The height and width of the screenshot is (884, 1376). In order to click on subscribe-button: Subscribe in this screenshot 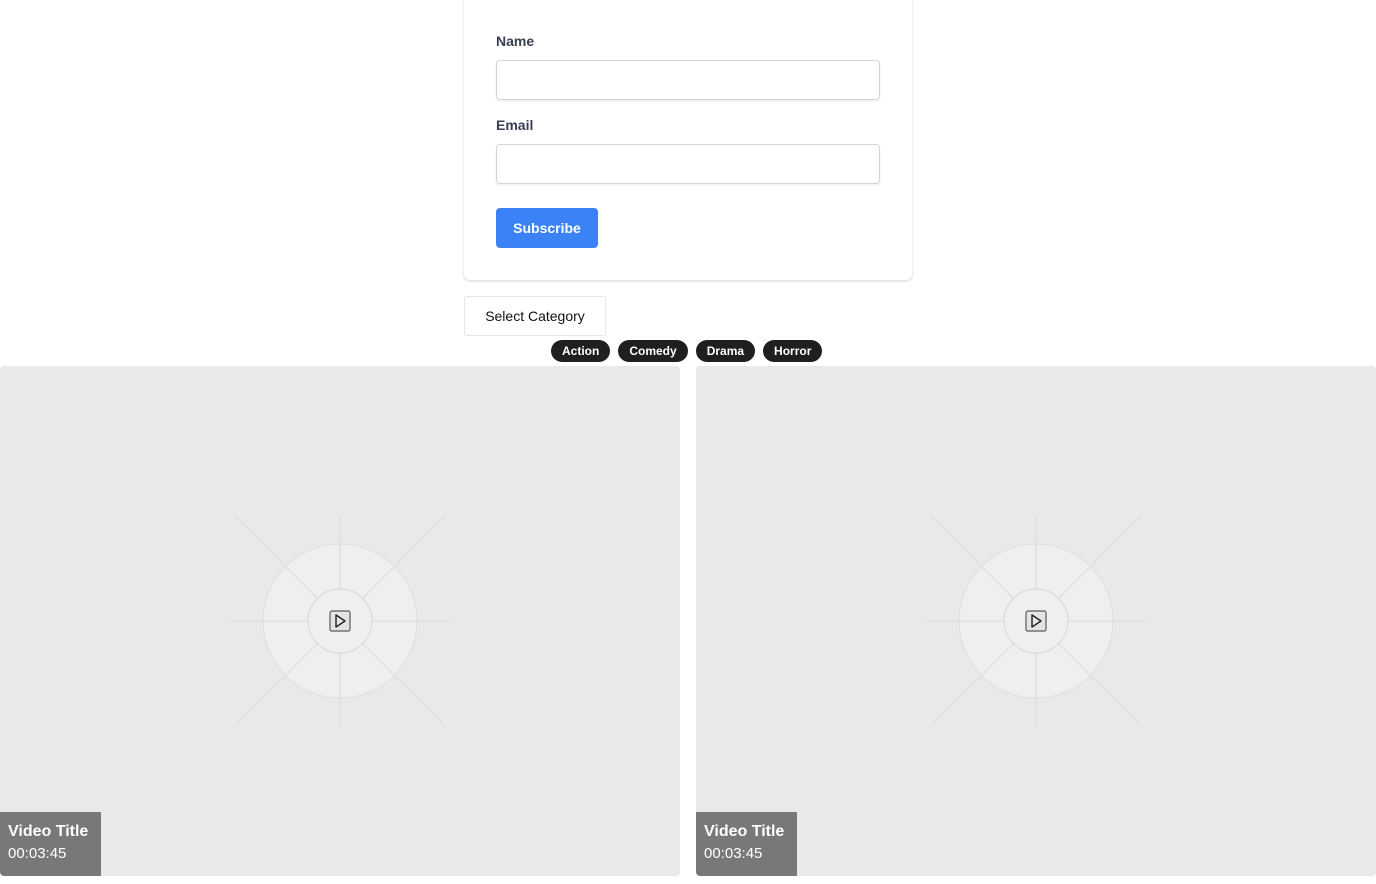, I will do `click(547, 228)`.